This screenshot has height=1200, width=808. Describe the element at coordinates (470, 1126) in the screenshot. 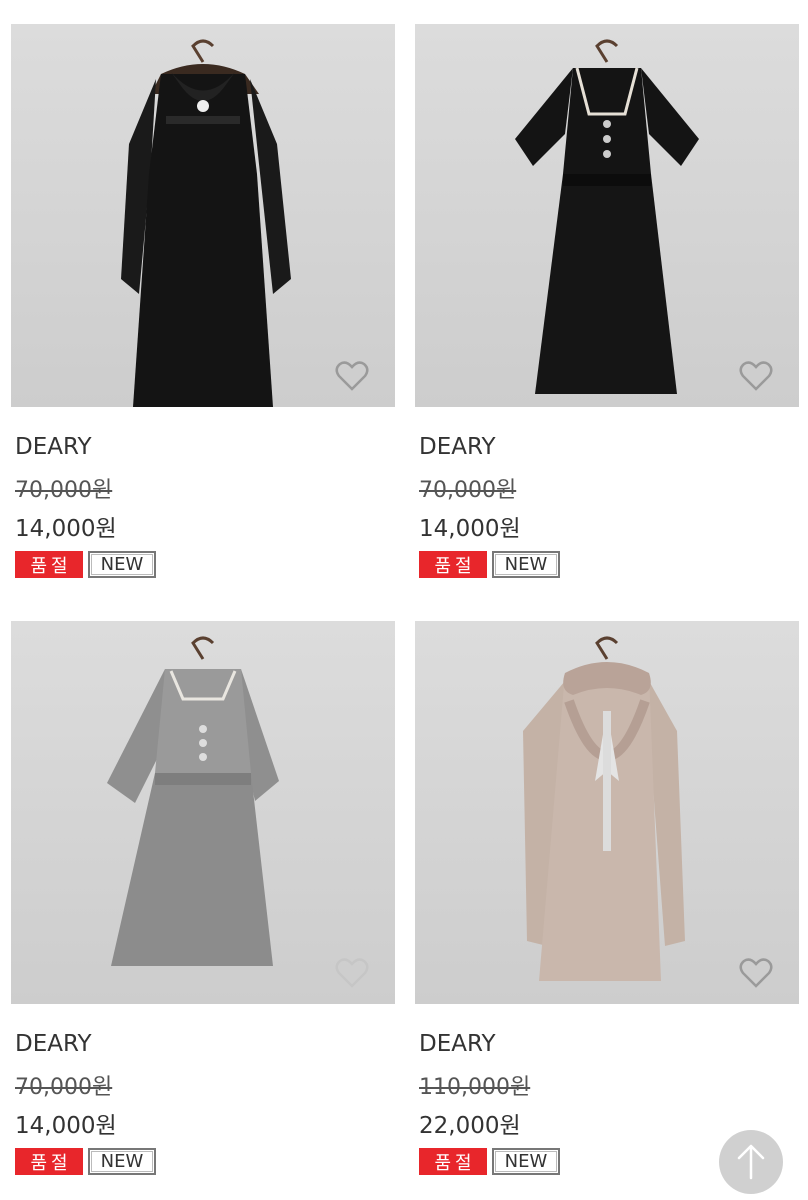

I see `sale-price: 22,000원` at that location.